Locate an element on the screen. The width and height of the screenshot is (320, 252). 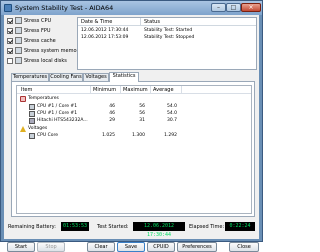
start-button: Start is located at coordinates (21, 247).